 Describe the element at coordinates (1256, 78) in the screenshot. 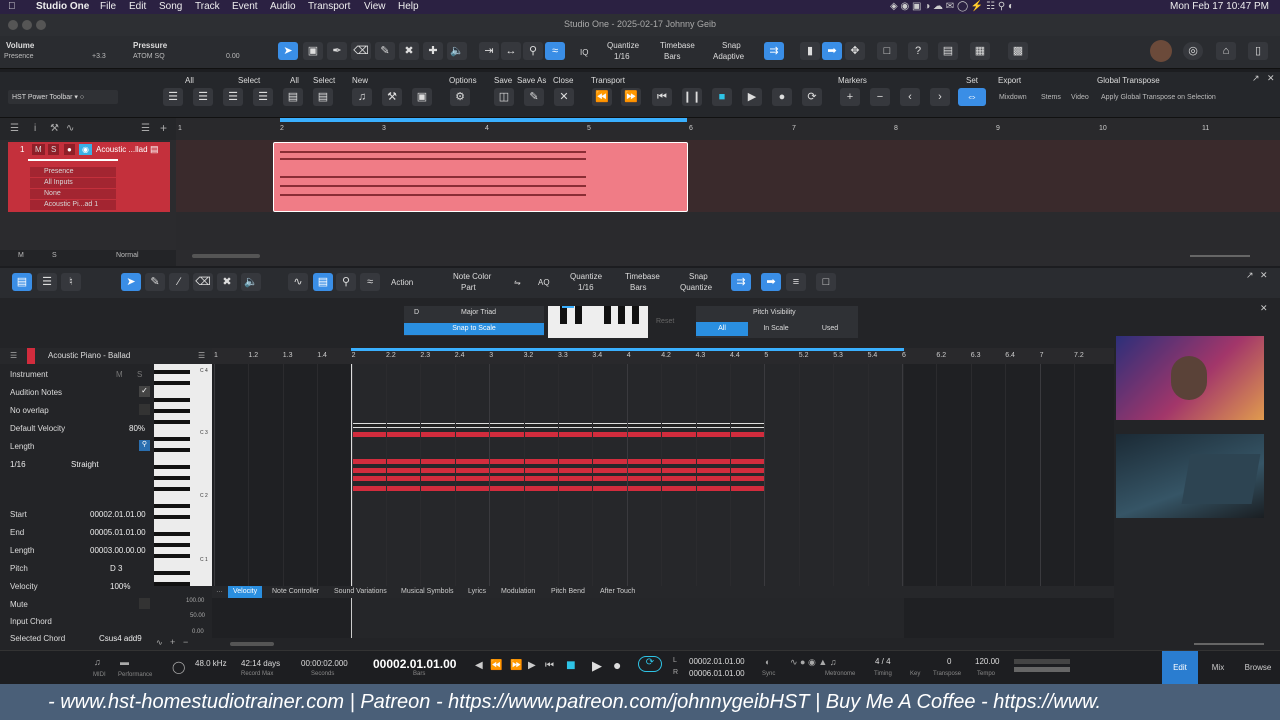

I see `expand-icon: ↗` at that location.